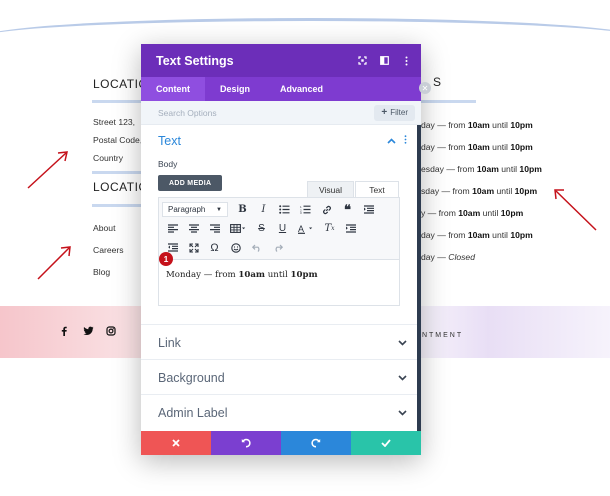  Describe the element at coordinates (242, 209) in the screenshot. I see `bold-icon: B` at that location.